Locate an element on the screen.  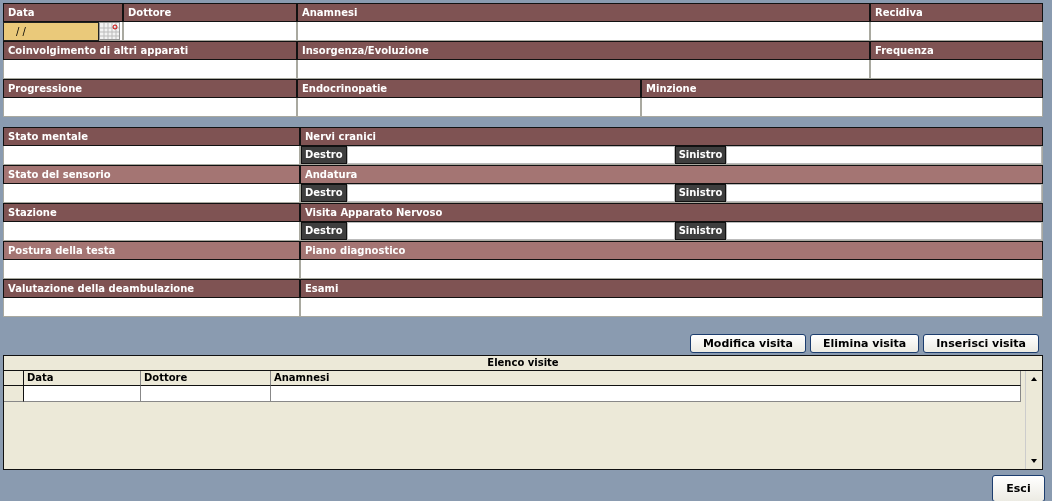
field-label: Nervi cranici is located at coordinates (671, 136).